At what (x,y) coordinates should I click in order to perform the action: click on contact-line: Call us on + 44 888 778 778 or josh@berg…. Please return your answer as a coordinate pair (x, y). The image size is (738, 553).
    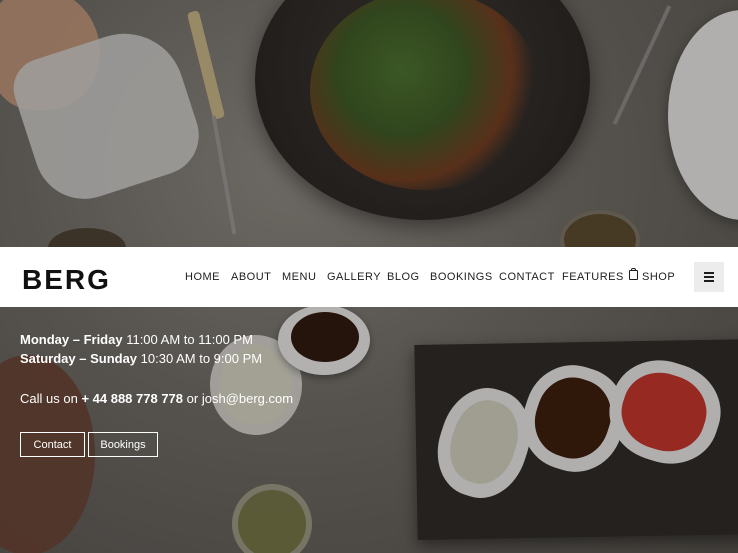
    Looking at the image, I should click on (156, 398).